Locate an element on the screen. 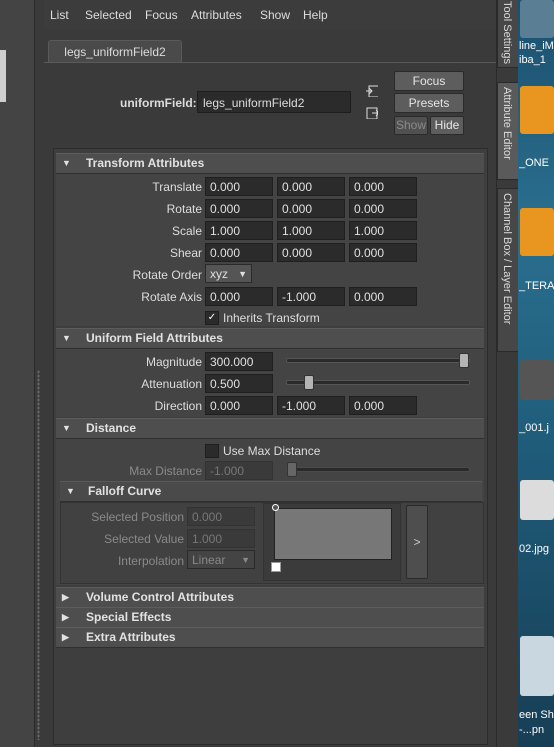  rotate-y-field: 0.000 is located at coordinates (311, 208).